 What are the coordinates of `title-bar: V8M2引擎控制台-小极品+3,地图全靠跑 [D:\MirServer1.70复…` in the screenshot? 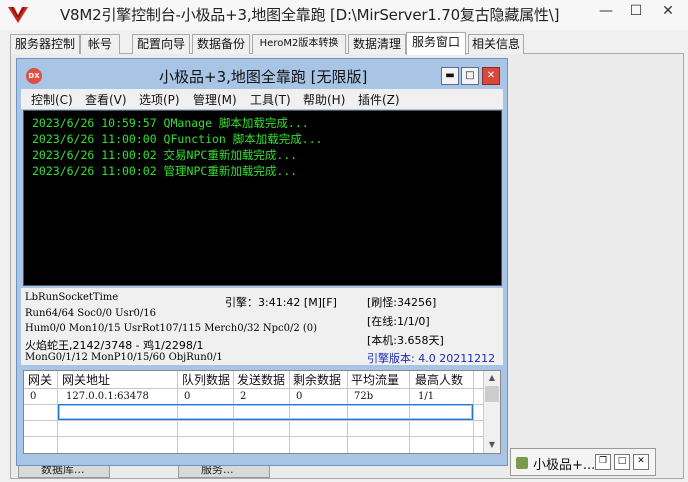 It's located at (344, 15).